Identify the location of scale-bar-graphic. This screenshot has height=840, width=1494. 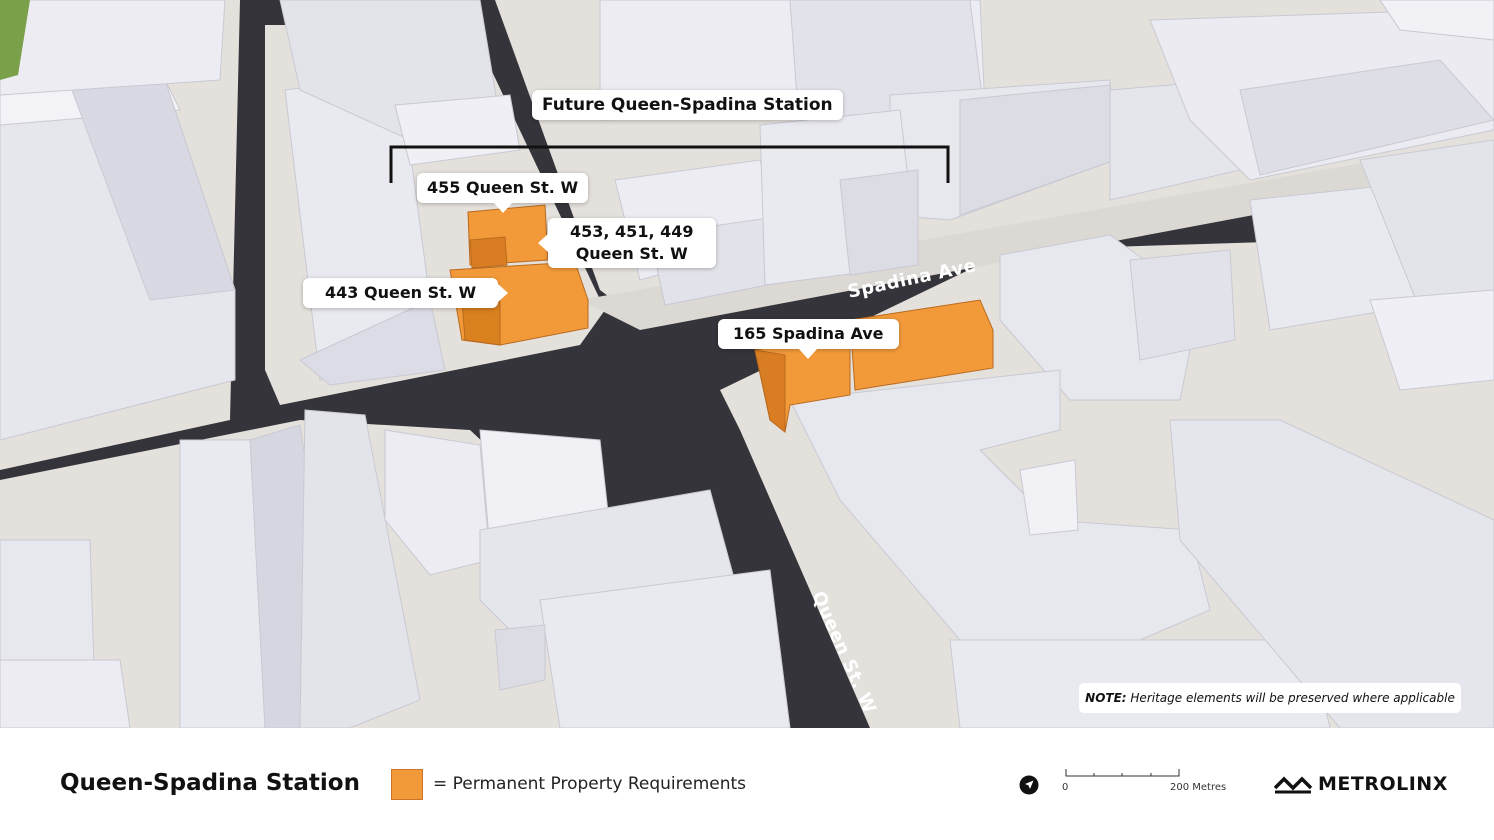
(1122, 773).